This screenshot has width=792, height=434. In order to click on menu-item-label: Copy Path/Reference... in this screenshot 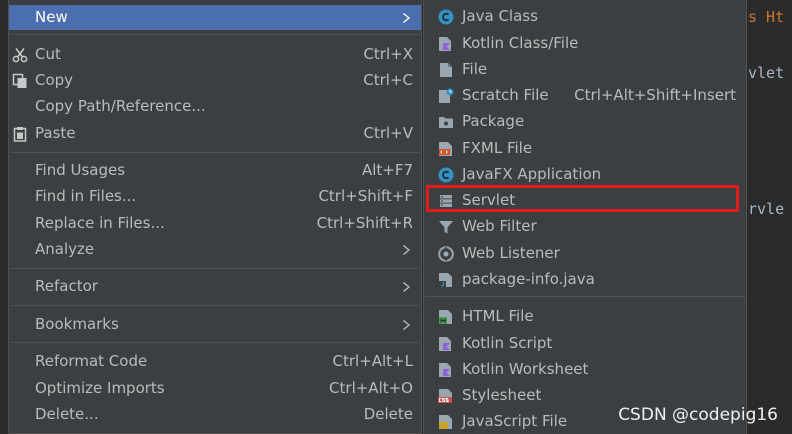, I will do `click(120, 106)`.